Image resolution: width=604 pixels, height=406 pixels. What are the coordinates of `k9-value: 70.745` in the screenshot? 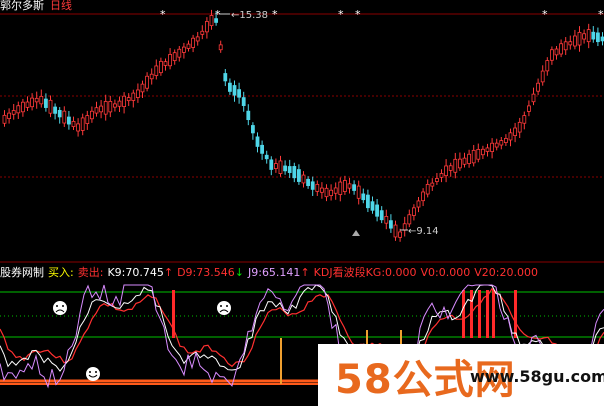 It's located at (144, 272).